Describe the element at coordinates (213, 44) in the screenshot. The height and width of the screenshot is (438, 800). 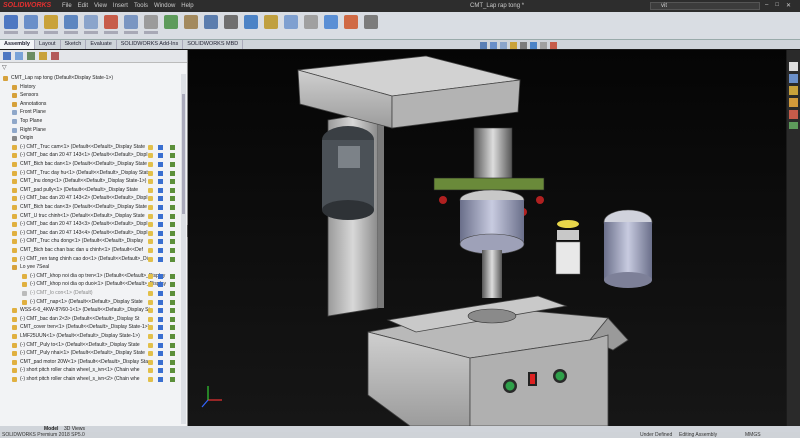
I see `tab-mbd: SOLIDWORKS MBD` at that location.